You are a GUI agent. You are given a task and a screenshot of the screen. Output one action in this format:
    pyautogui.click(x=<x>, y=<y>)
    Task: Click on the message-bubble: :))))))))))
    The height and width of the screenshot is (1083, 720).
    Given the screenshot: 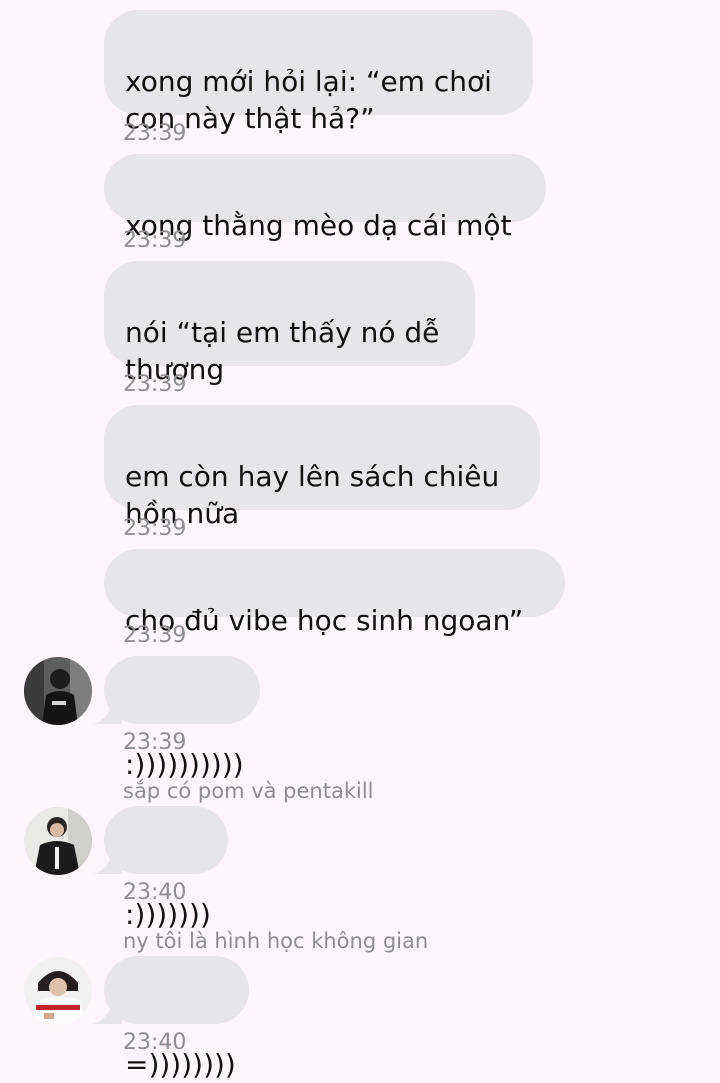 What is the action you would take?
    pyautogui.click(x=176, y=718)
    